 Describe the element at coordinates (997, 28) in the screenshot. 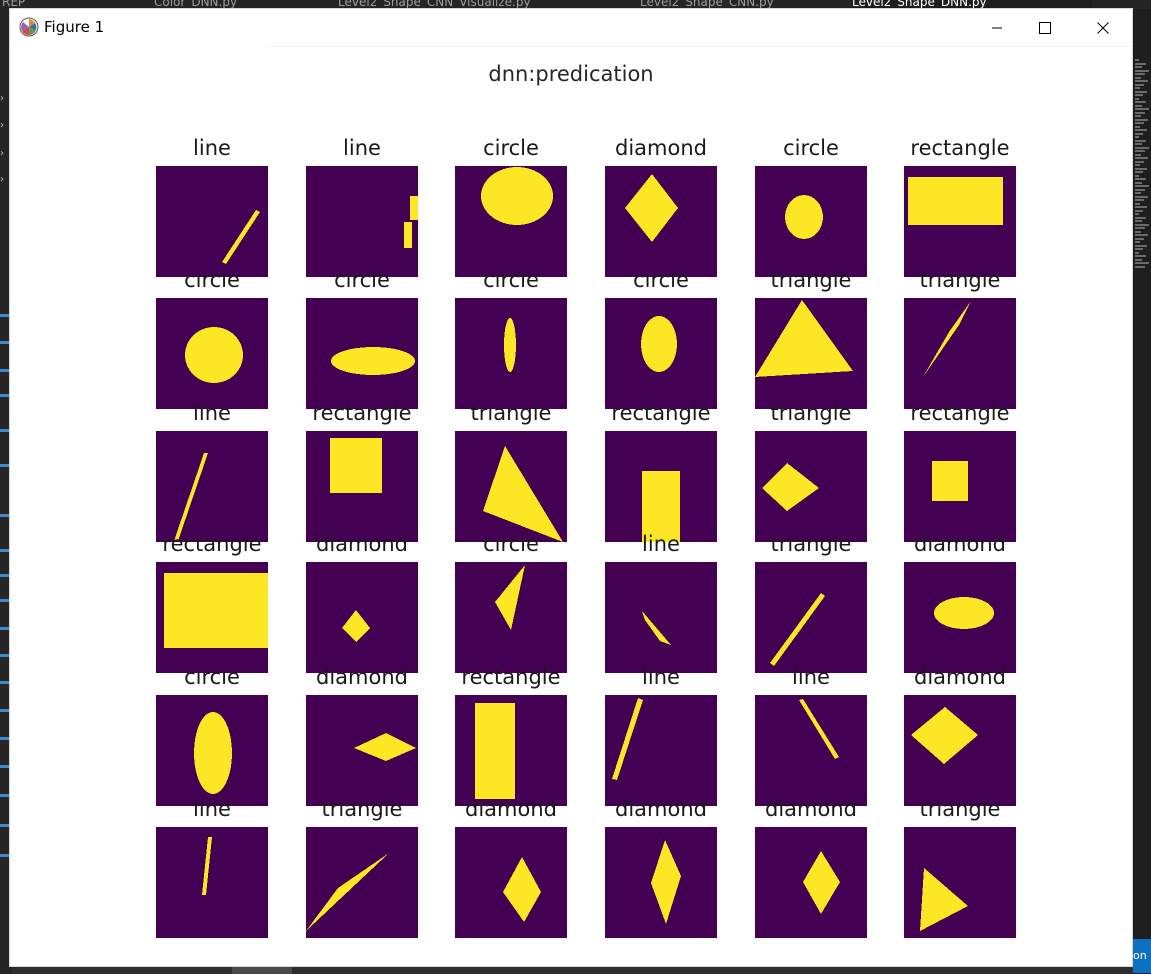

I see `minimize-icon` at that location.